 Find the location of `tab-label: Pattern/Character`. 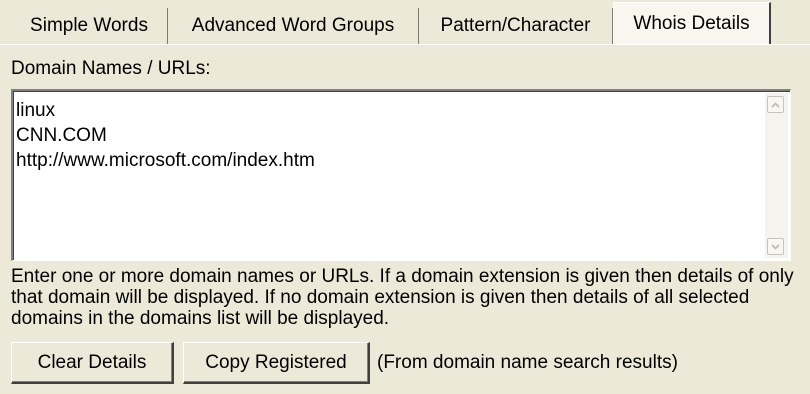

tab-label: Pattern/Character is located at coordinates (515, 25).